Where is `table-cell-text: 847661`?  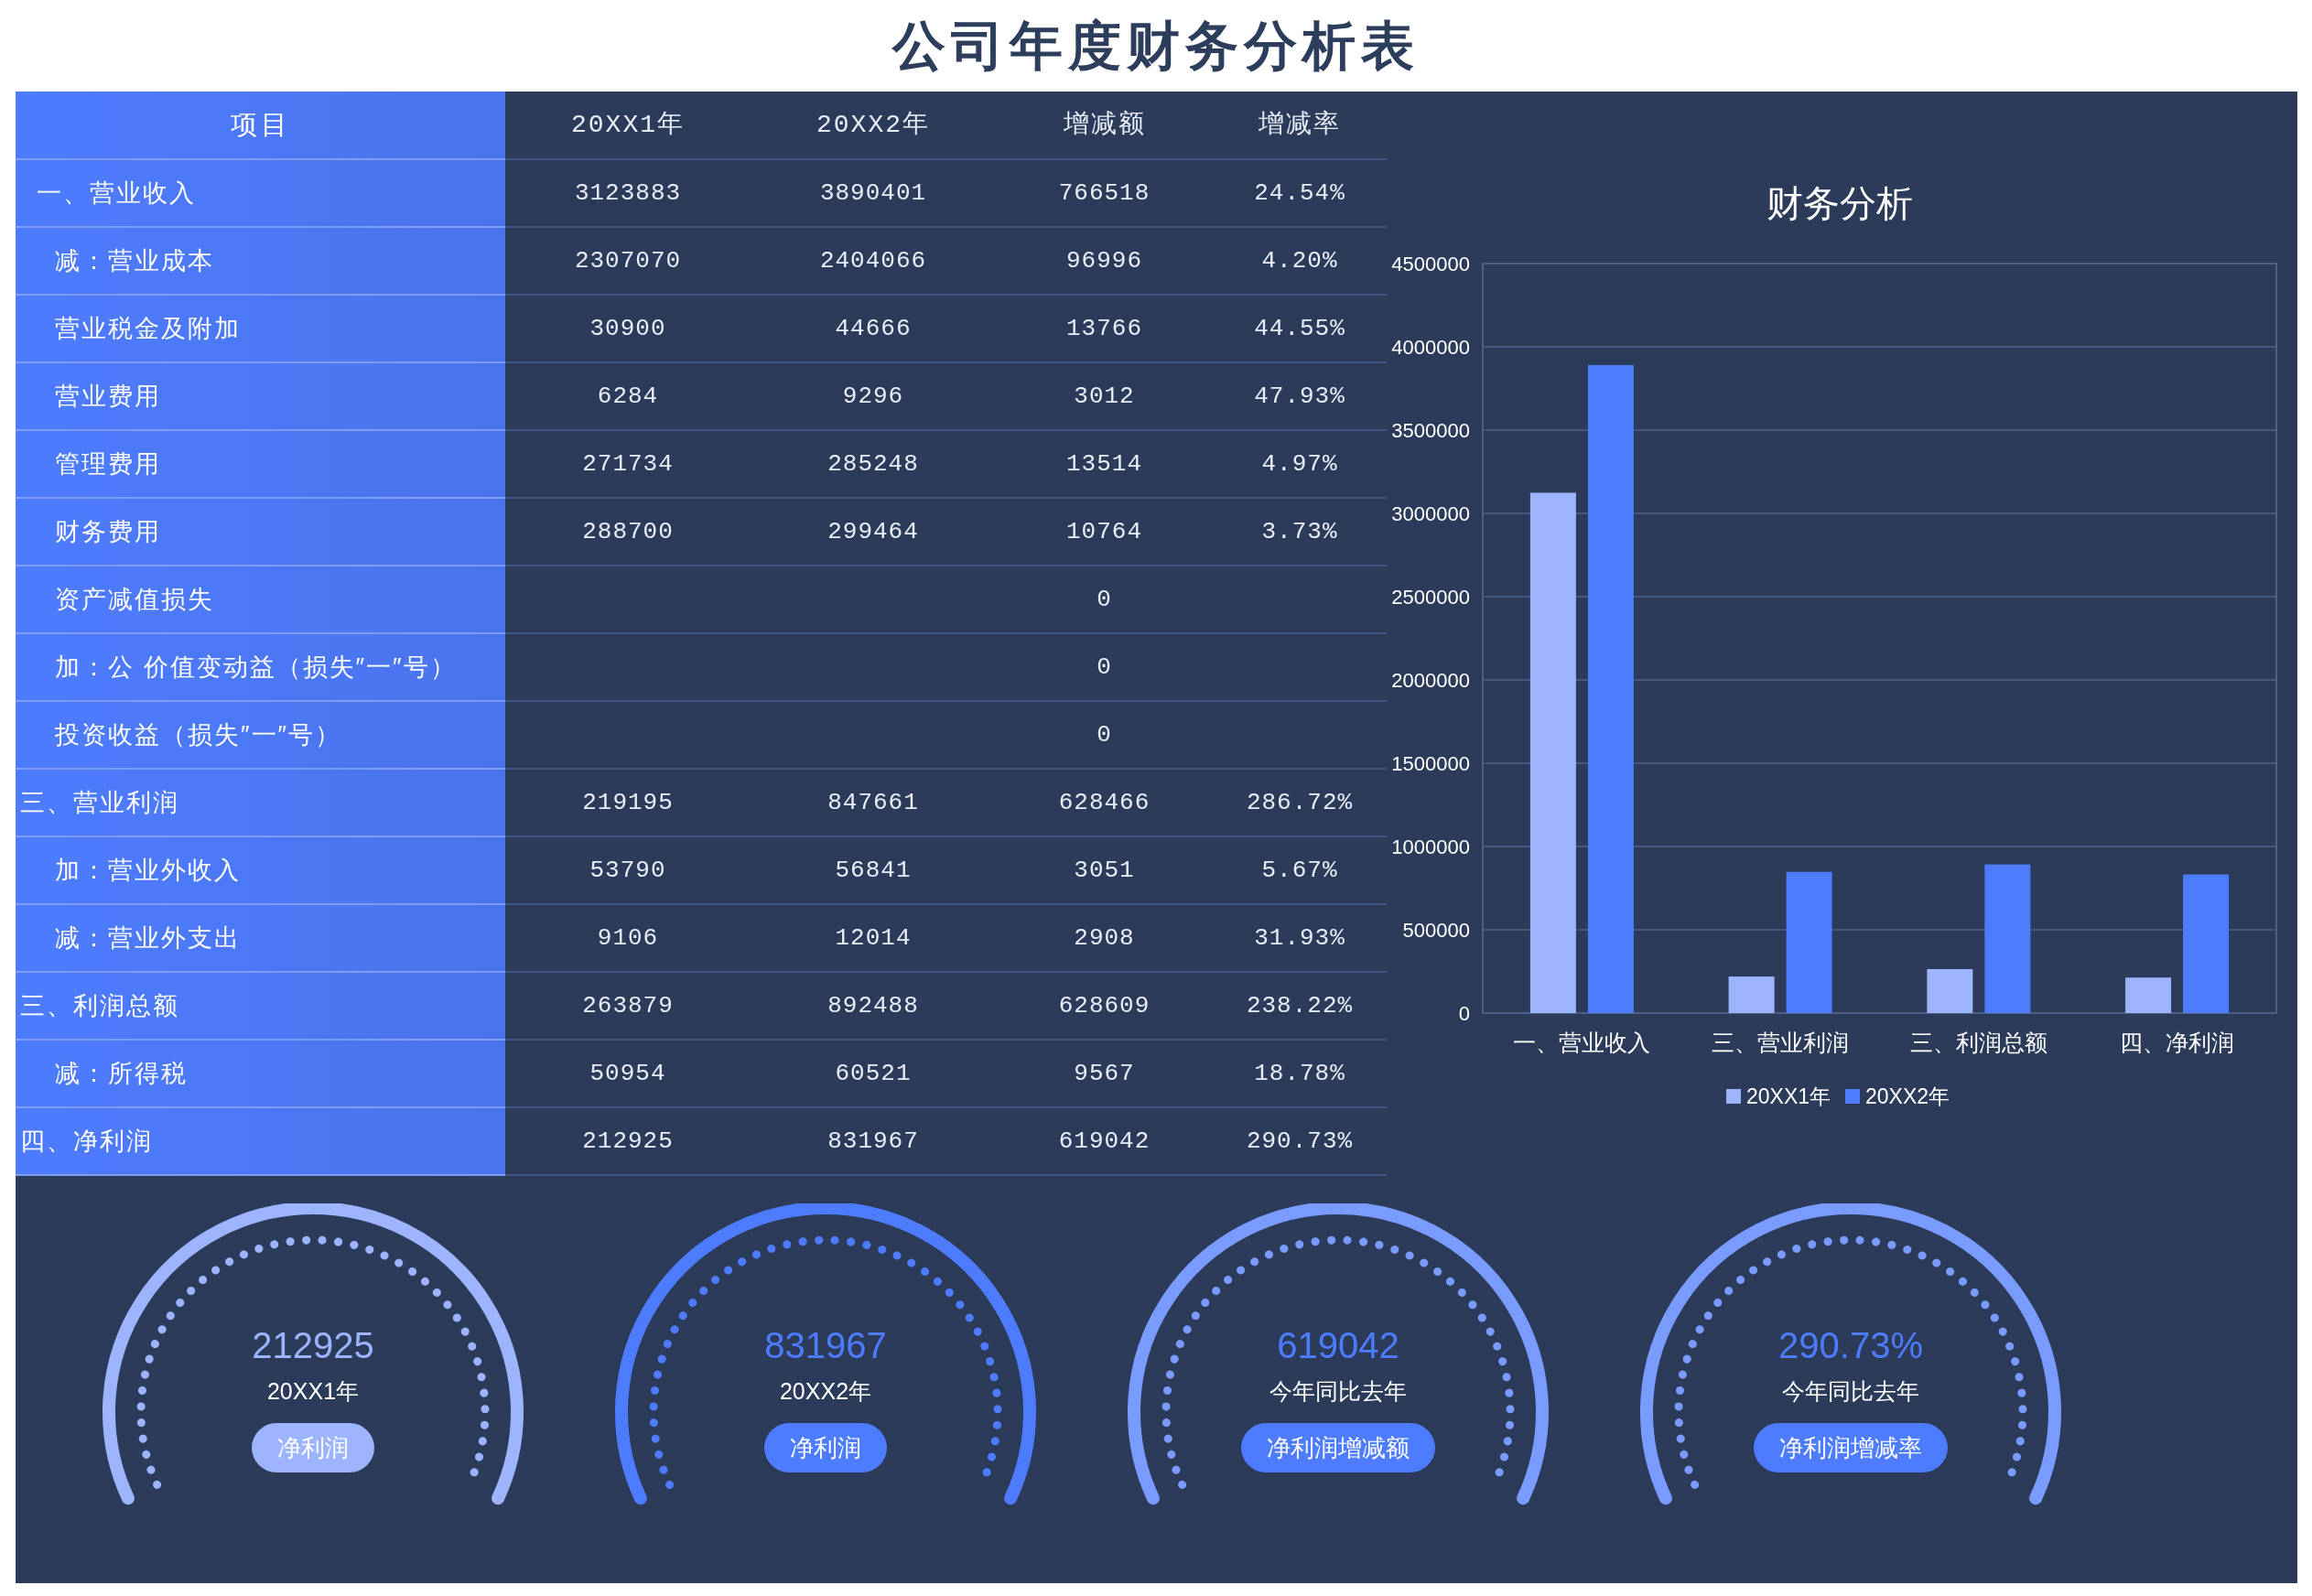
table-cell-text: 847661 is located at coordinates (873, 802).